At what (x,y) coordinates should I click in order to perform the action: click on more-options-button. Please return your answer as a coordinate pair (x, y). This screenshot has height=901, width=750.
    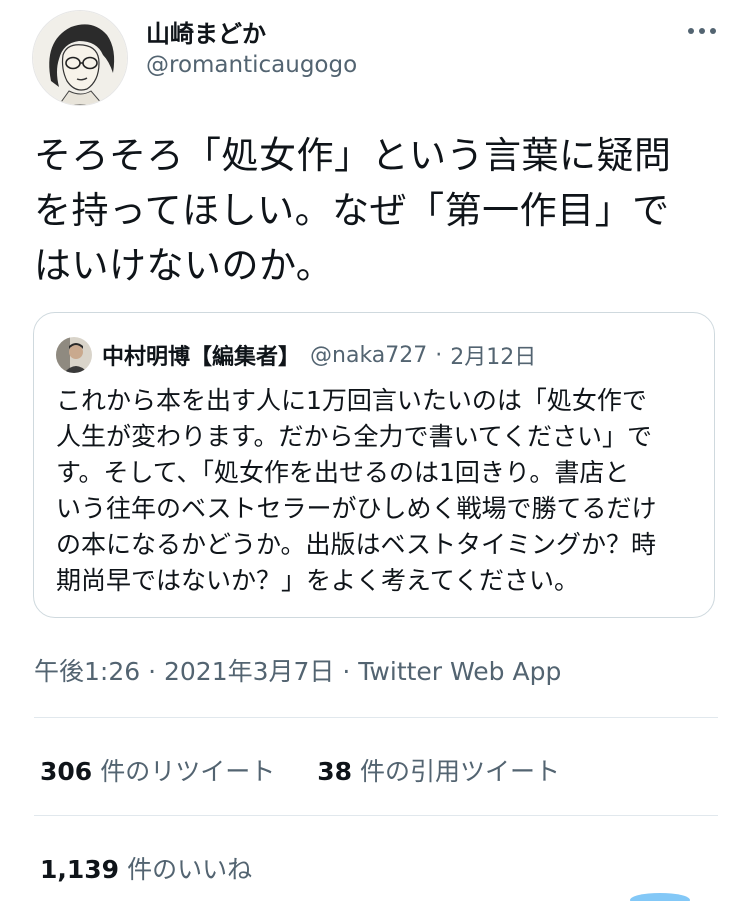
    Looking at the image, I should click on (702, 31).